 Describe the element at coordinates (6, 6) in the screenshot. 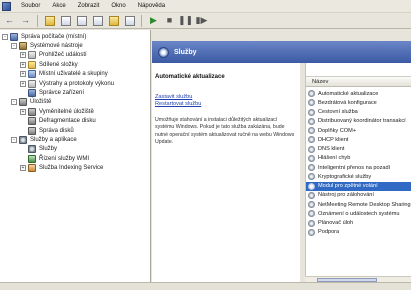

I see `app-icon` at that location.